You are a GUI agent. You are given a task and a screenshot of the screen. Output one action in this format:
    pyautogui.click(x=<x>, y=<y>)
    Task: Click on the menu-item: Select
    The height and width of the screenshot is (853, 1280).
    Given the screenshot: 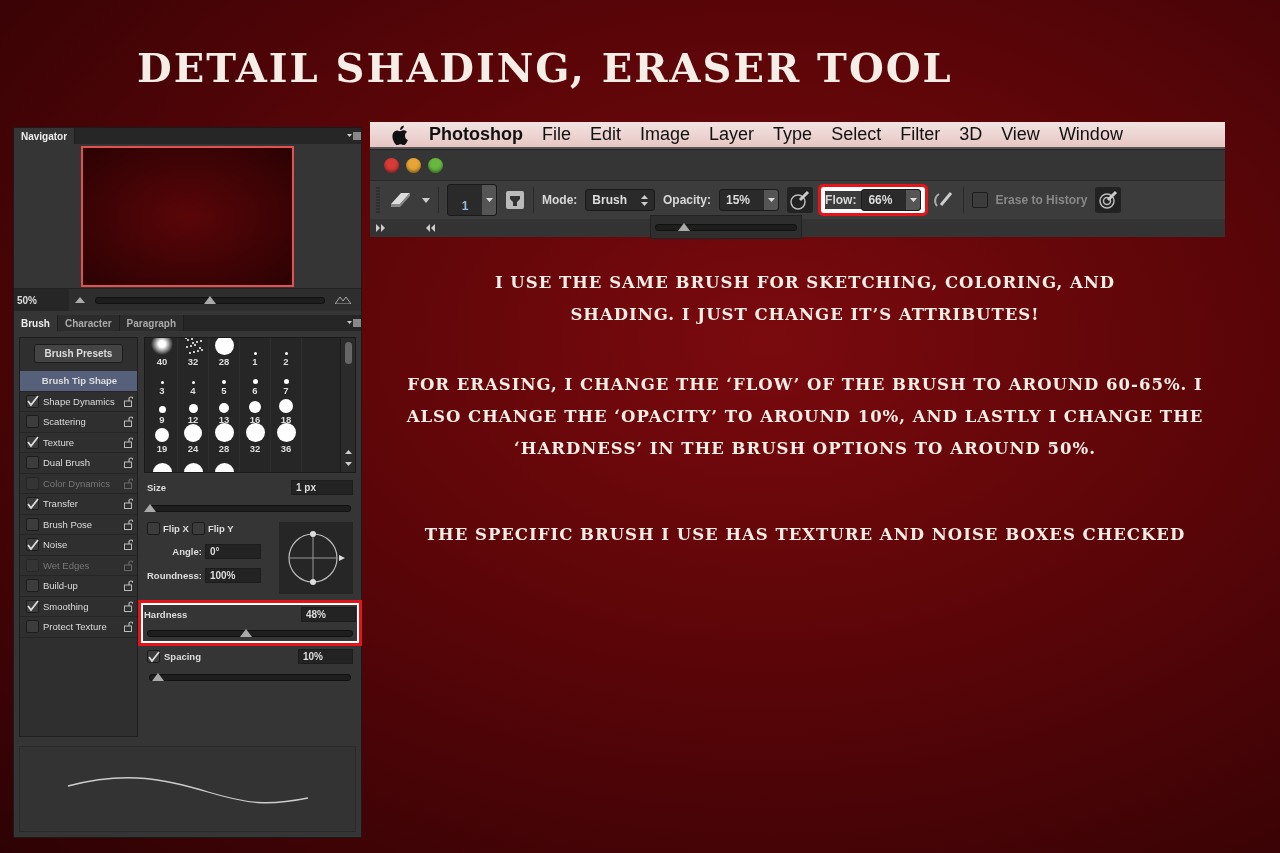 What is the action you would take?
    pyautogui.click(x=856, y=134)
    